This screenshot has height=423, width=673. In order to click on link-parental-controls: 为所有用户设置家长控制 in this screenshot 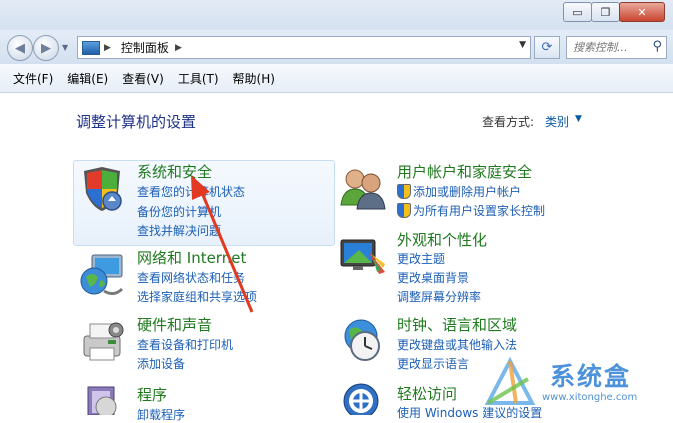, I will do `click(479, 210)`.